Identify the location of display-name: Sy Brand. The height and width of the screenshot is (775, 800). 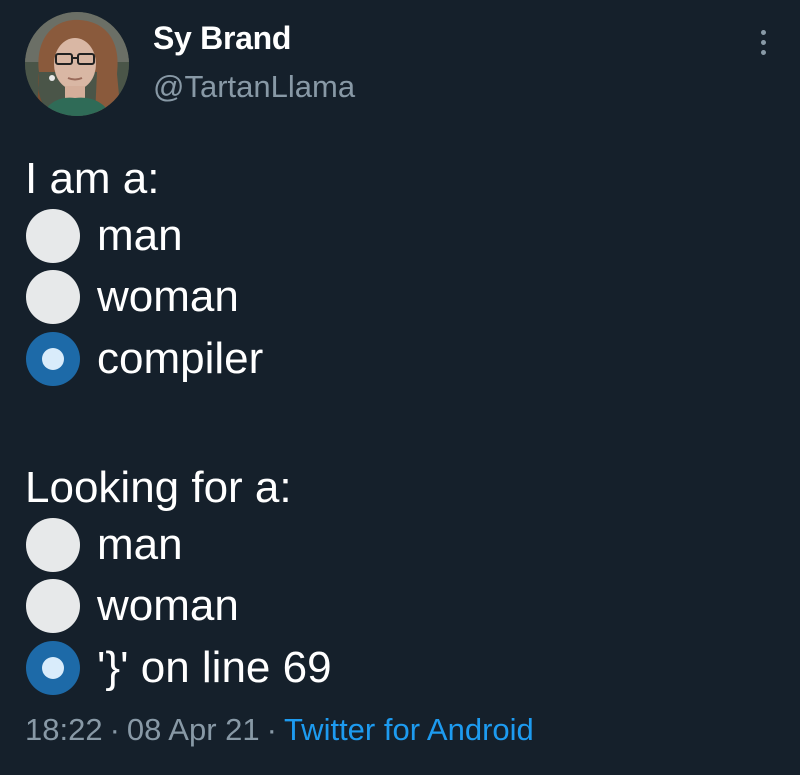
(222, 38).